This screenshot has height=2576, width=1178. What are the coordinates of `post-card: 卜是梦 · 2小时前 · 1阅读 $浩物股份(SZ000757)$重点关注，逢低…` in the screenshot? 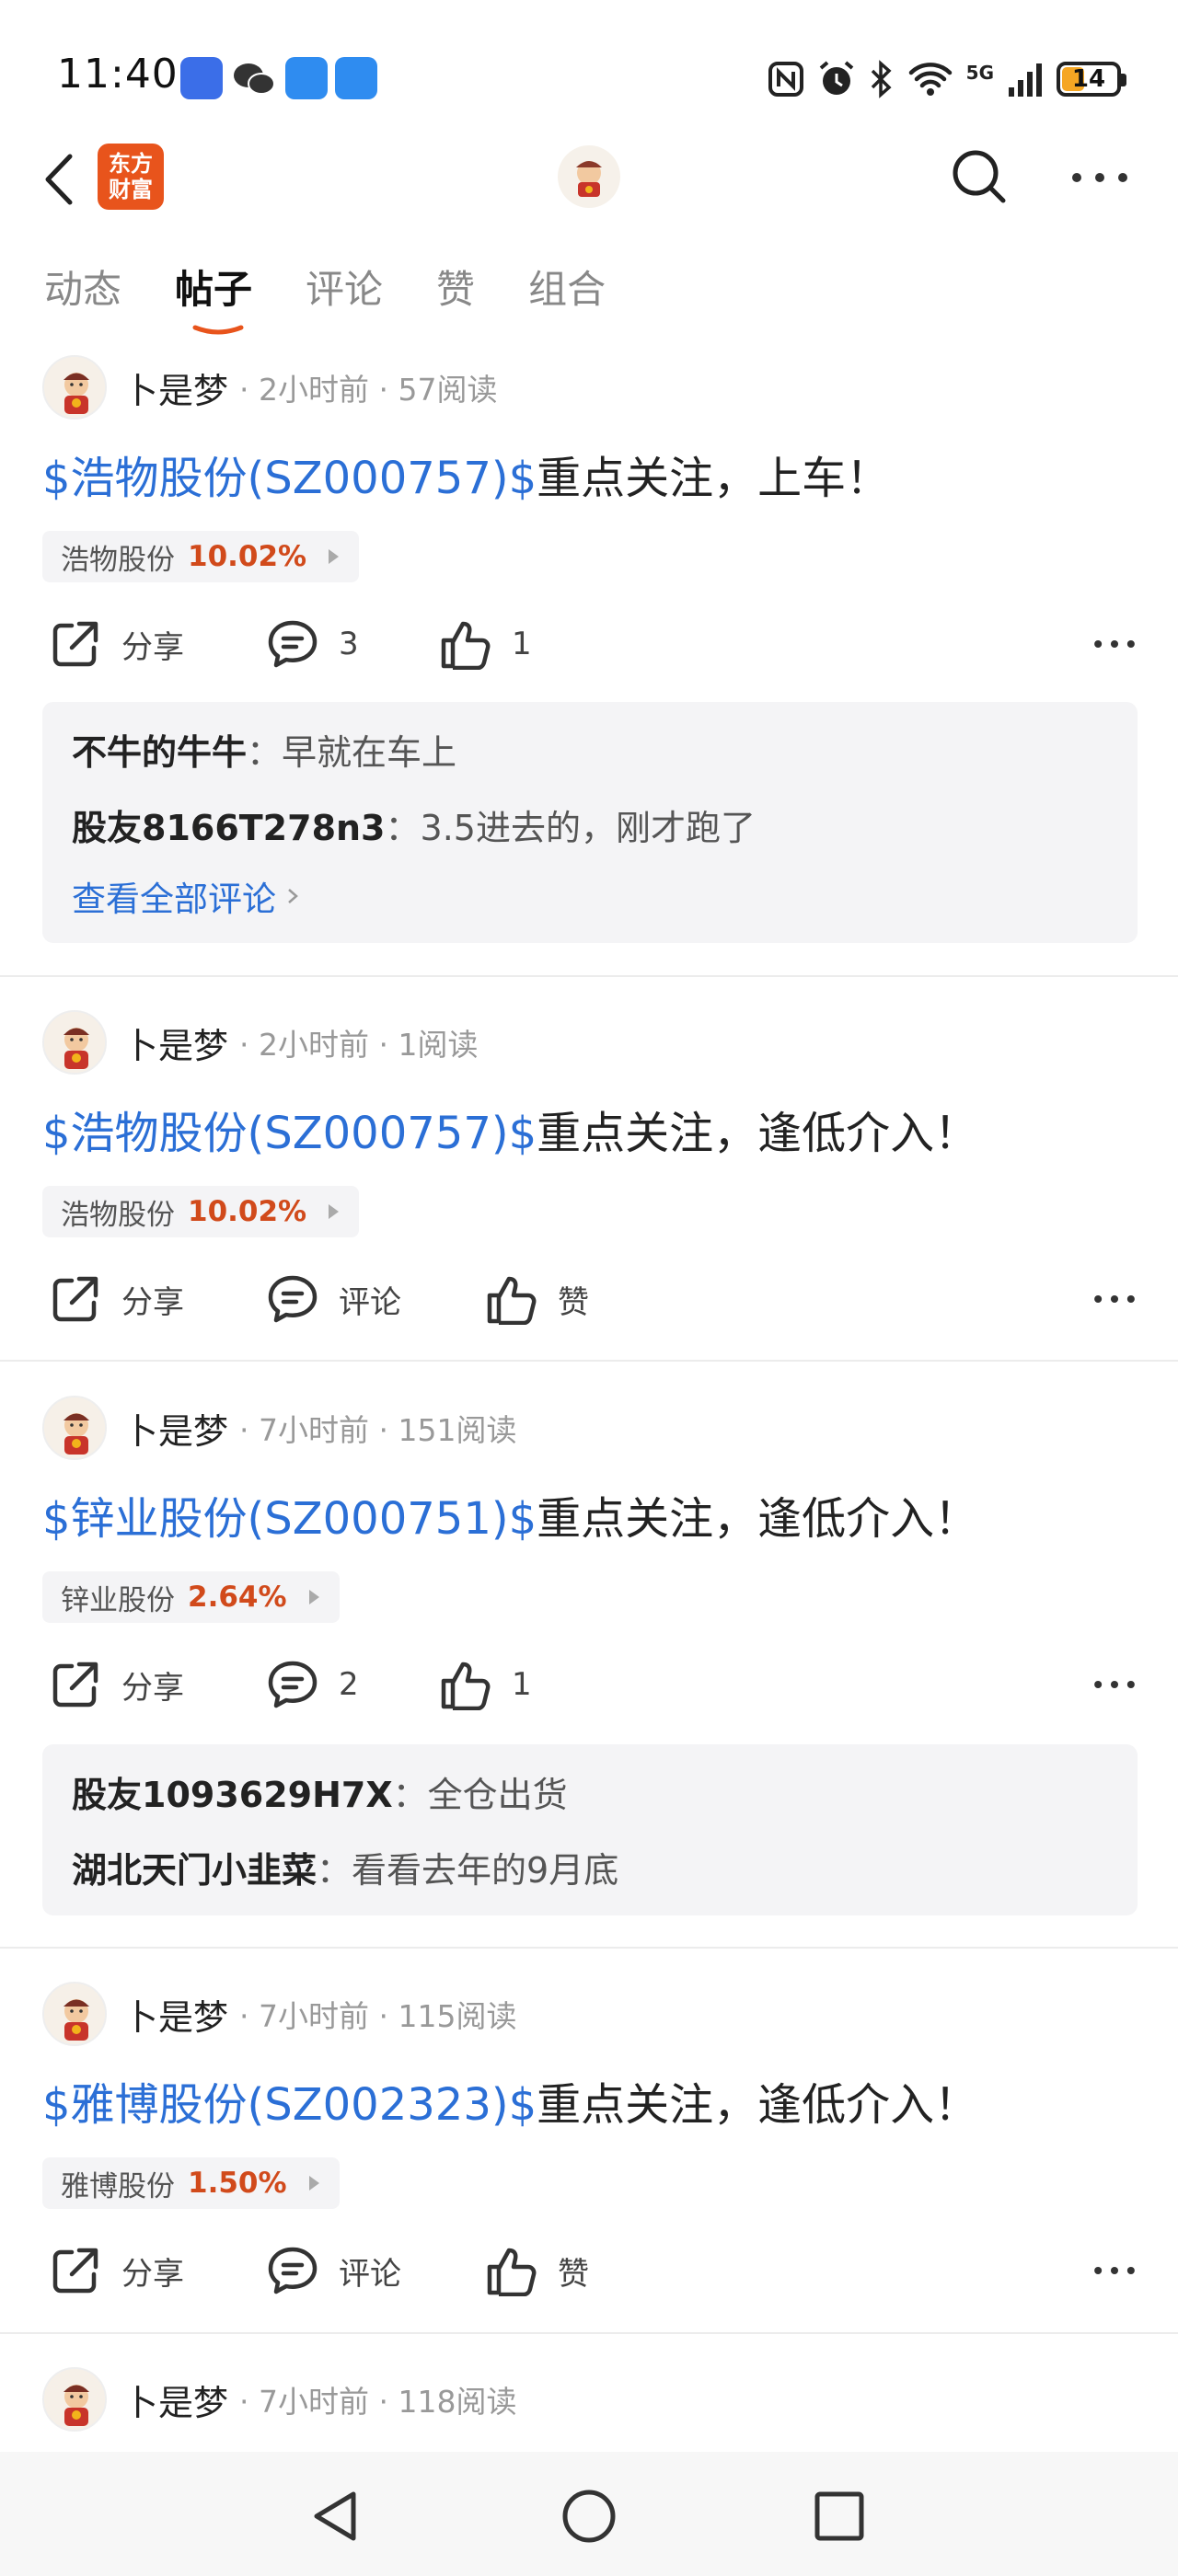 It's located at (589, 1184).